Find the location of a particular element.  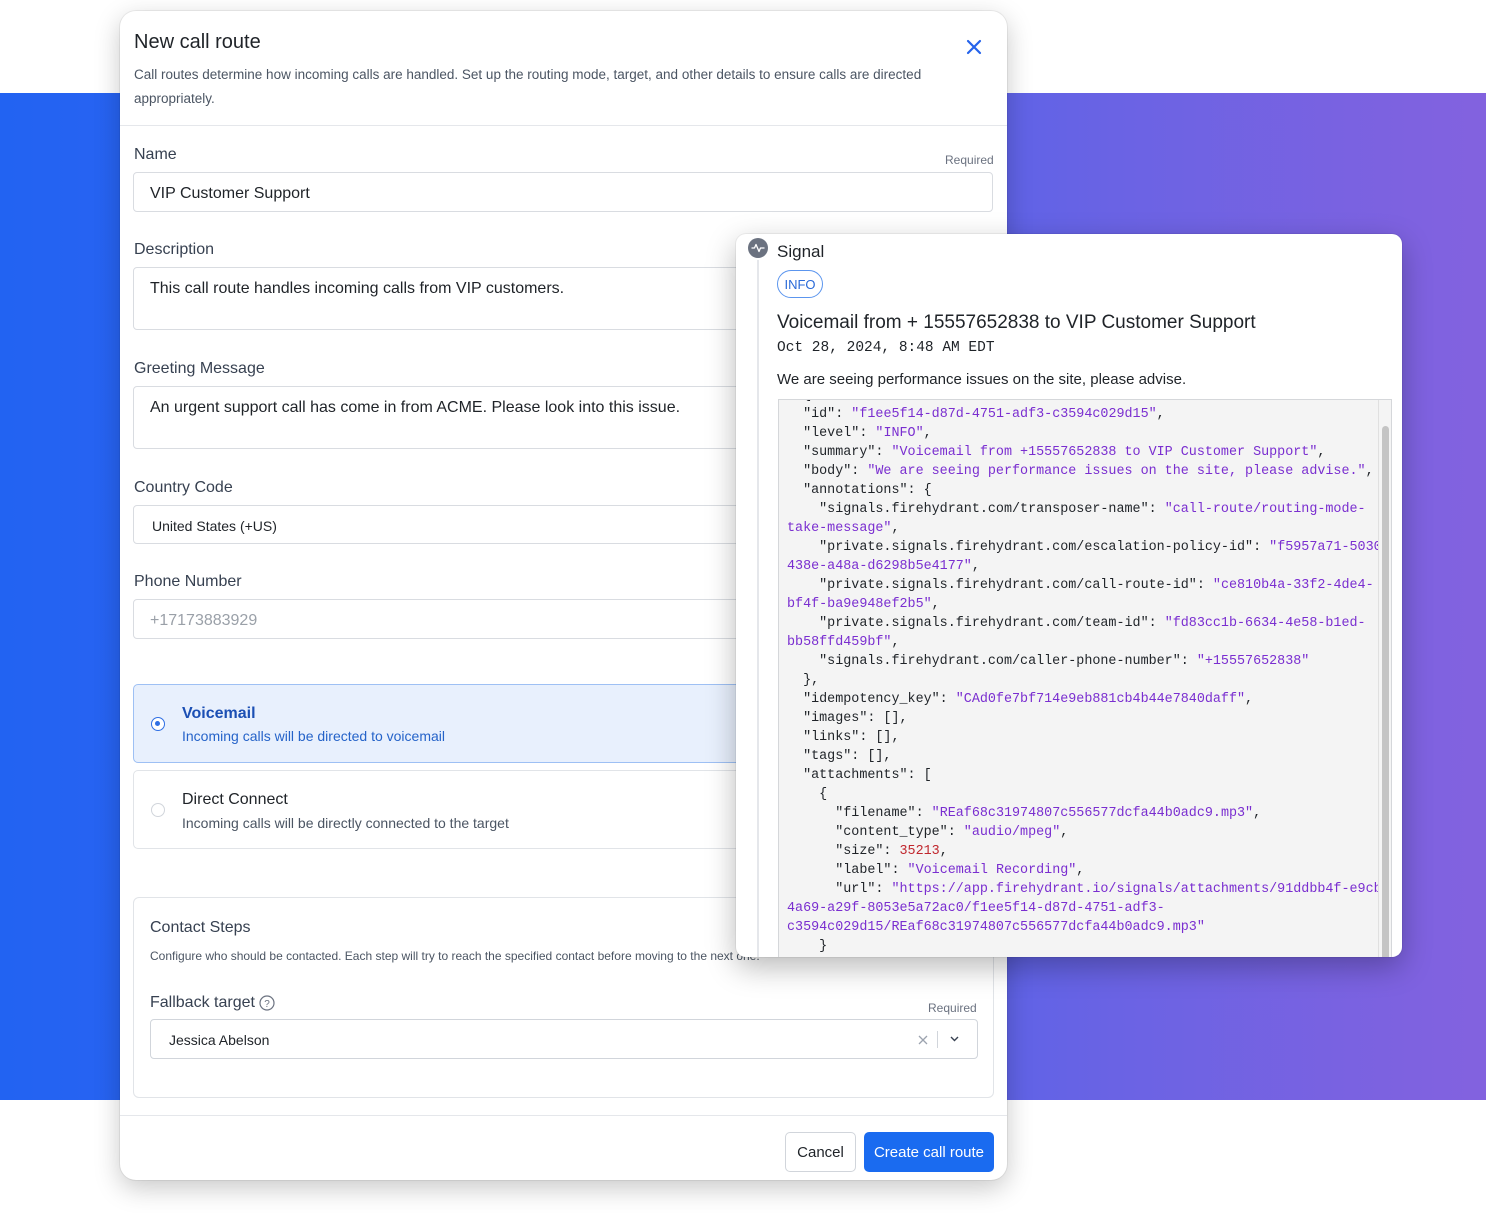

phone-number-placeholder: +17173883929 is located at coordinates (204, 620).